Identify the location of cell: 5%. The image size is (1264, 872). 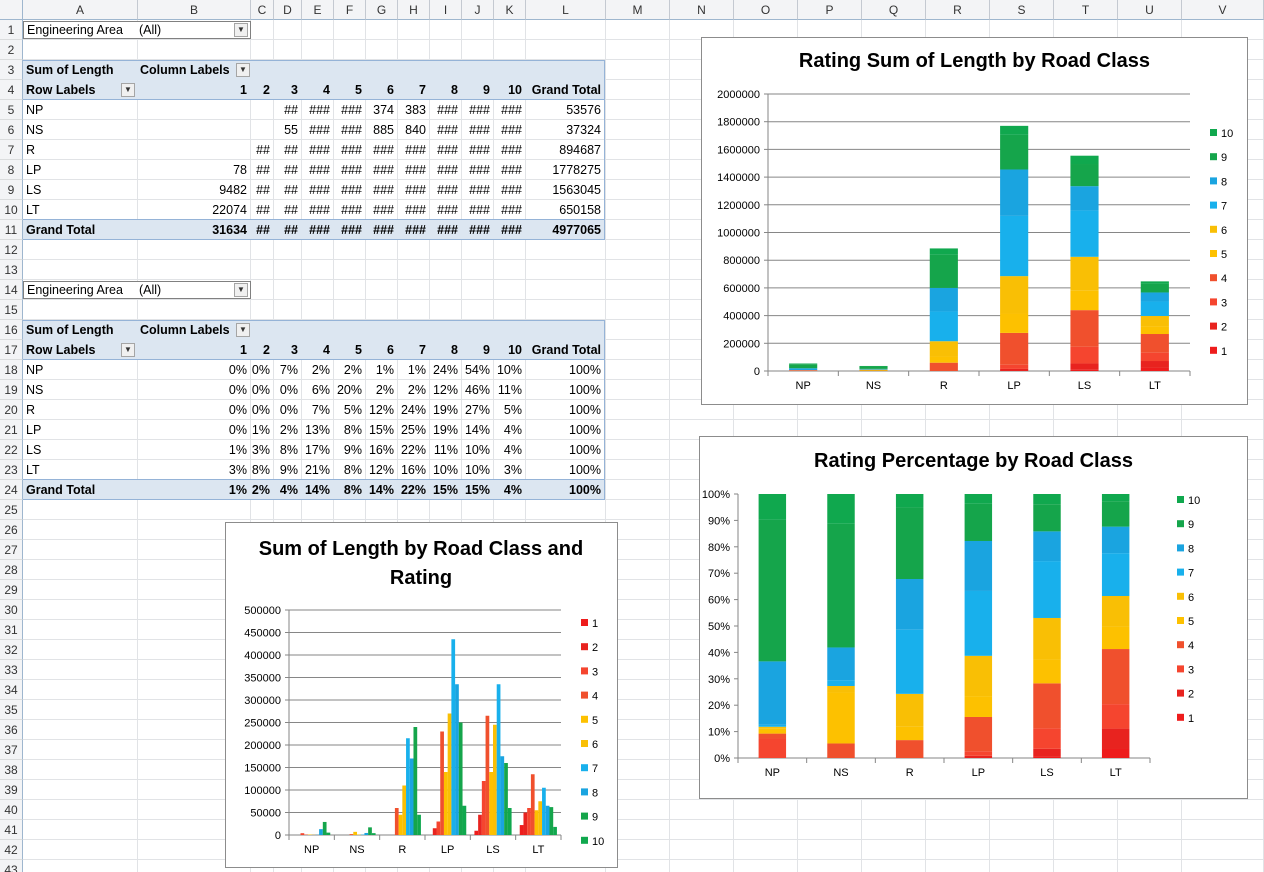
(348, 410).